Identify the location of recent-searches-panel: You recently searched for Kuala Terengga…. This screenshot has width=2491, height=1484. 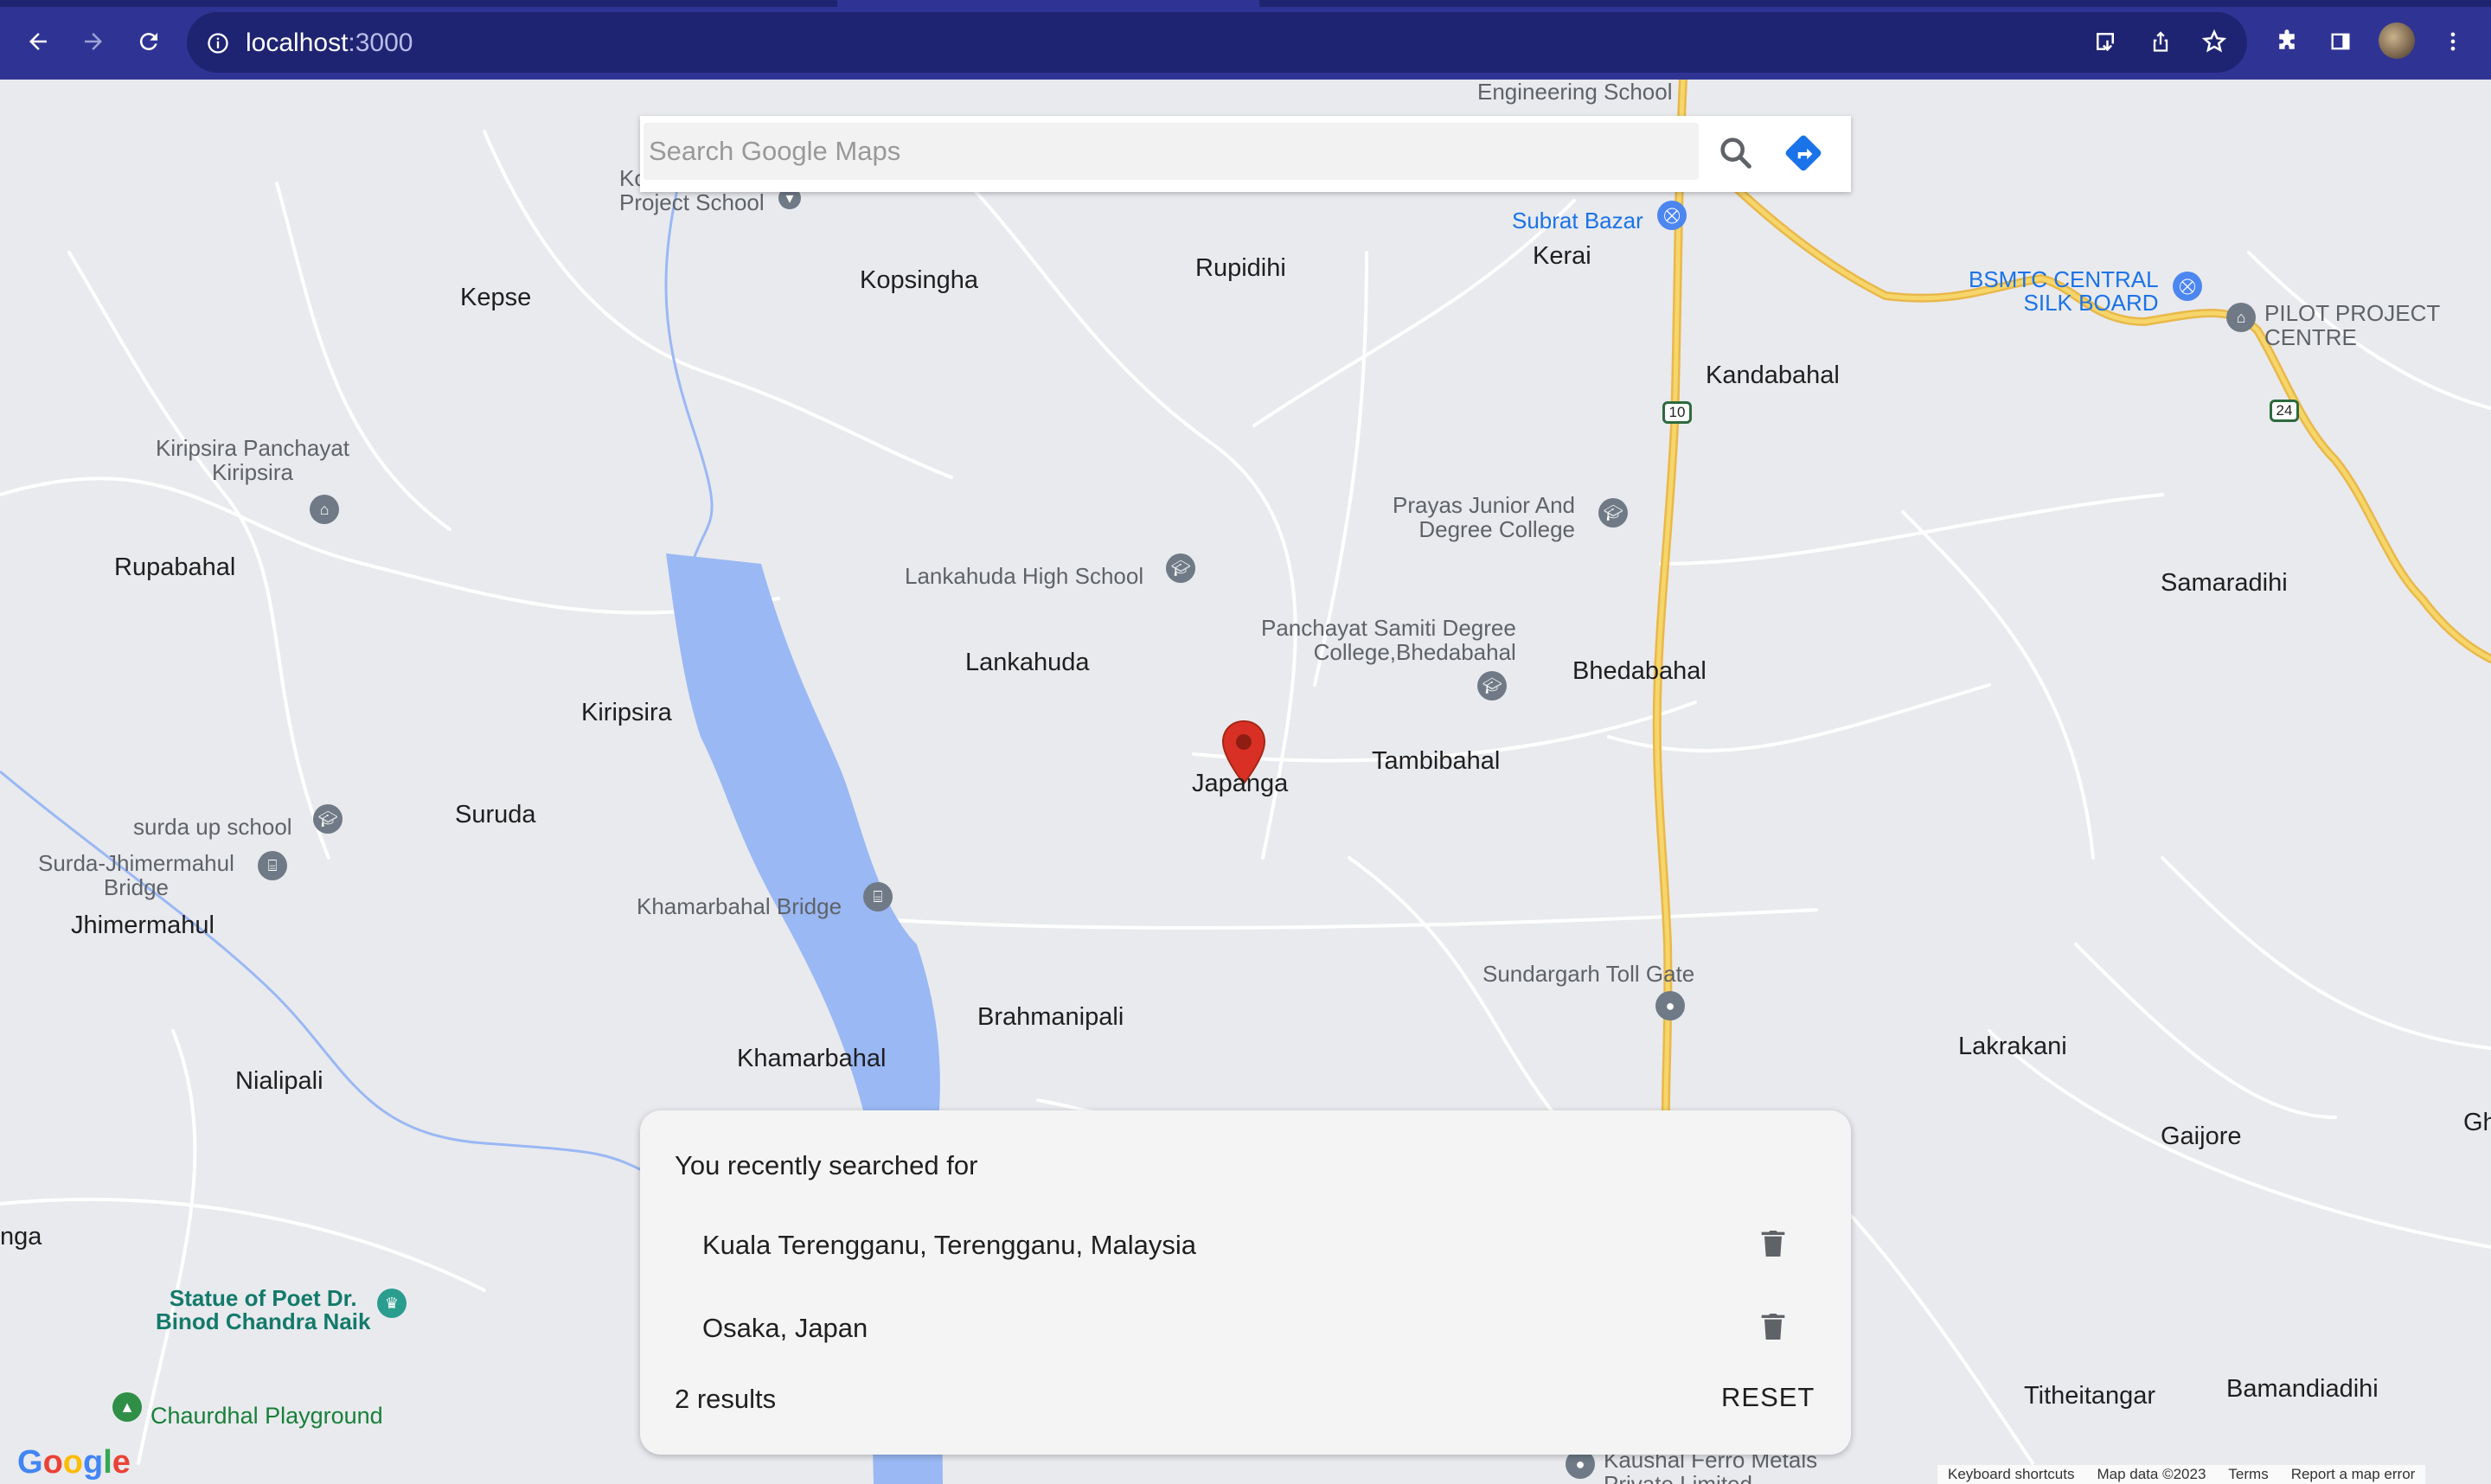
(1246, 1282).